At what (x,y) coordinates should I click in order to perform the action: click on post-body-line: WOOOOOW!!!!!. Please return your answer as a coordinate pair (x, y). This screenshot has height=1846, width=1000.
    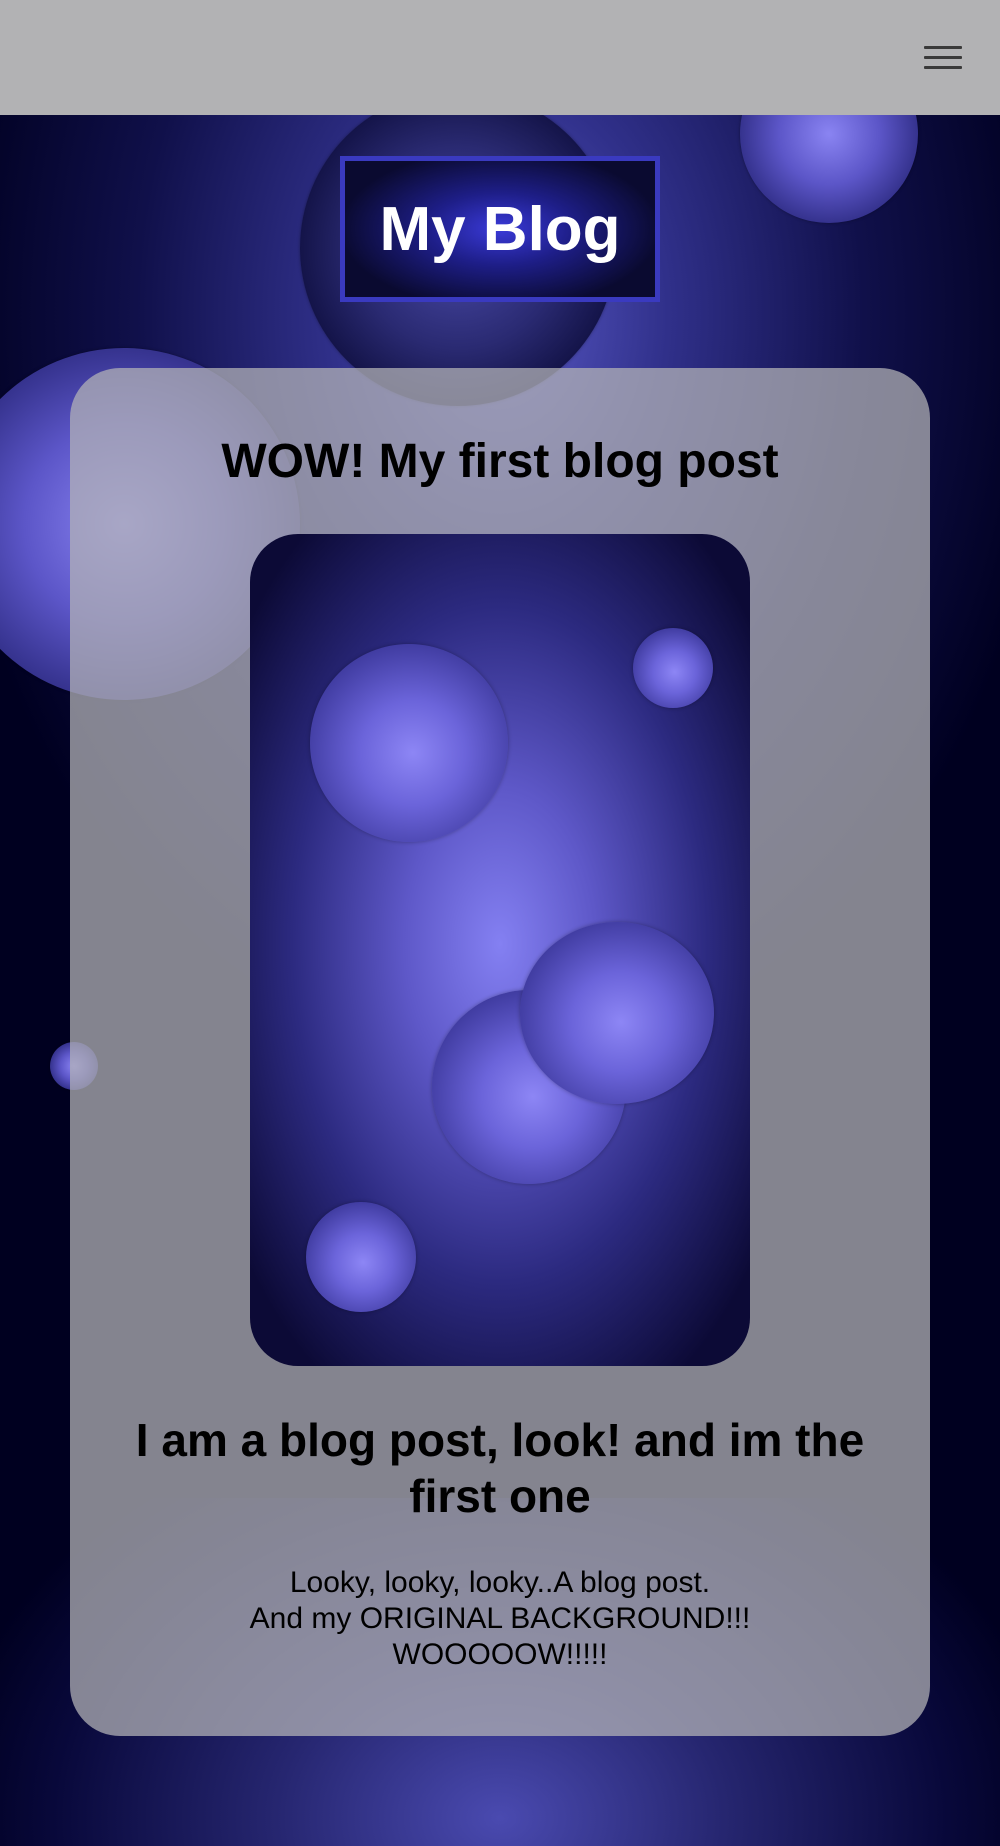
    Looking at the image, I should click on (500, 1654).